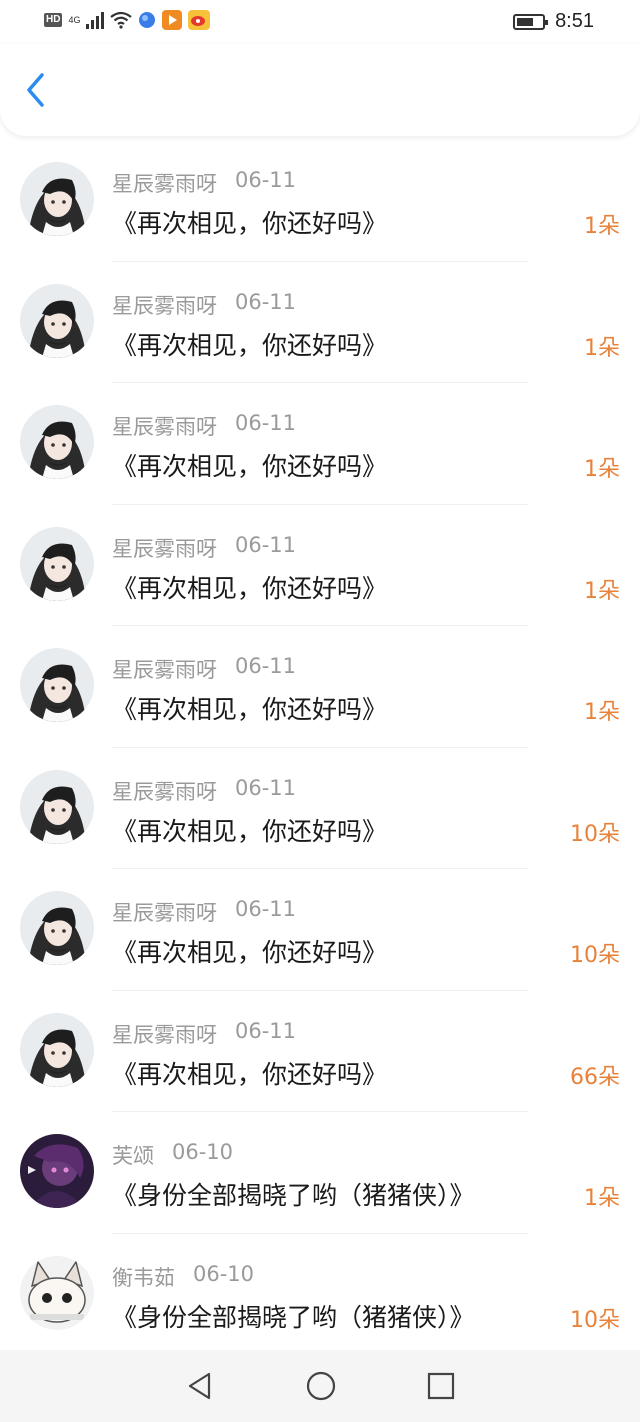 Image resolution: width=640 pixels, height=1422 pixels. I want to click on status-time: 8:51, so click(574, 21).